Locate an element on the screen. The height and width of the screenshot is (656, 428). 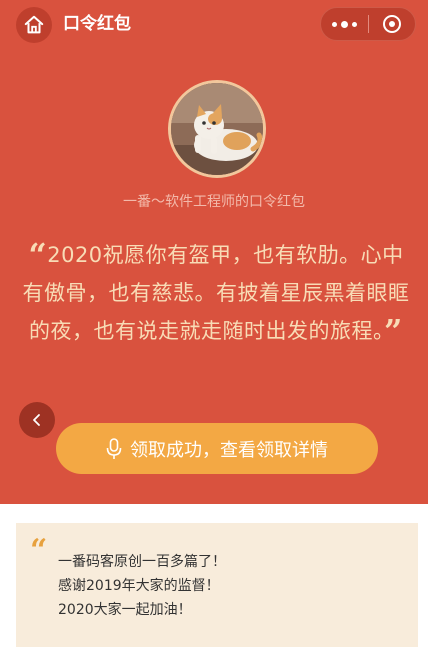
home-button is located at coordinates (34, 25).